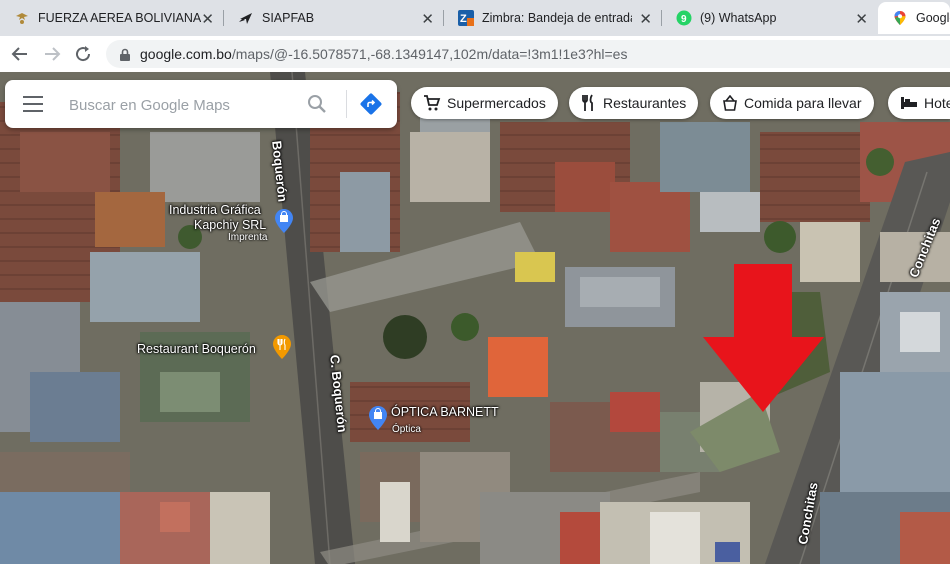 Image resolution: width=950 pixels, height=564 pixels. Describe the element at coordinates (919, 103) in the screenshot. I see `chip-hoteles: Hoteles` at that location.